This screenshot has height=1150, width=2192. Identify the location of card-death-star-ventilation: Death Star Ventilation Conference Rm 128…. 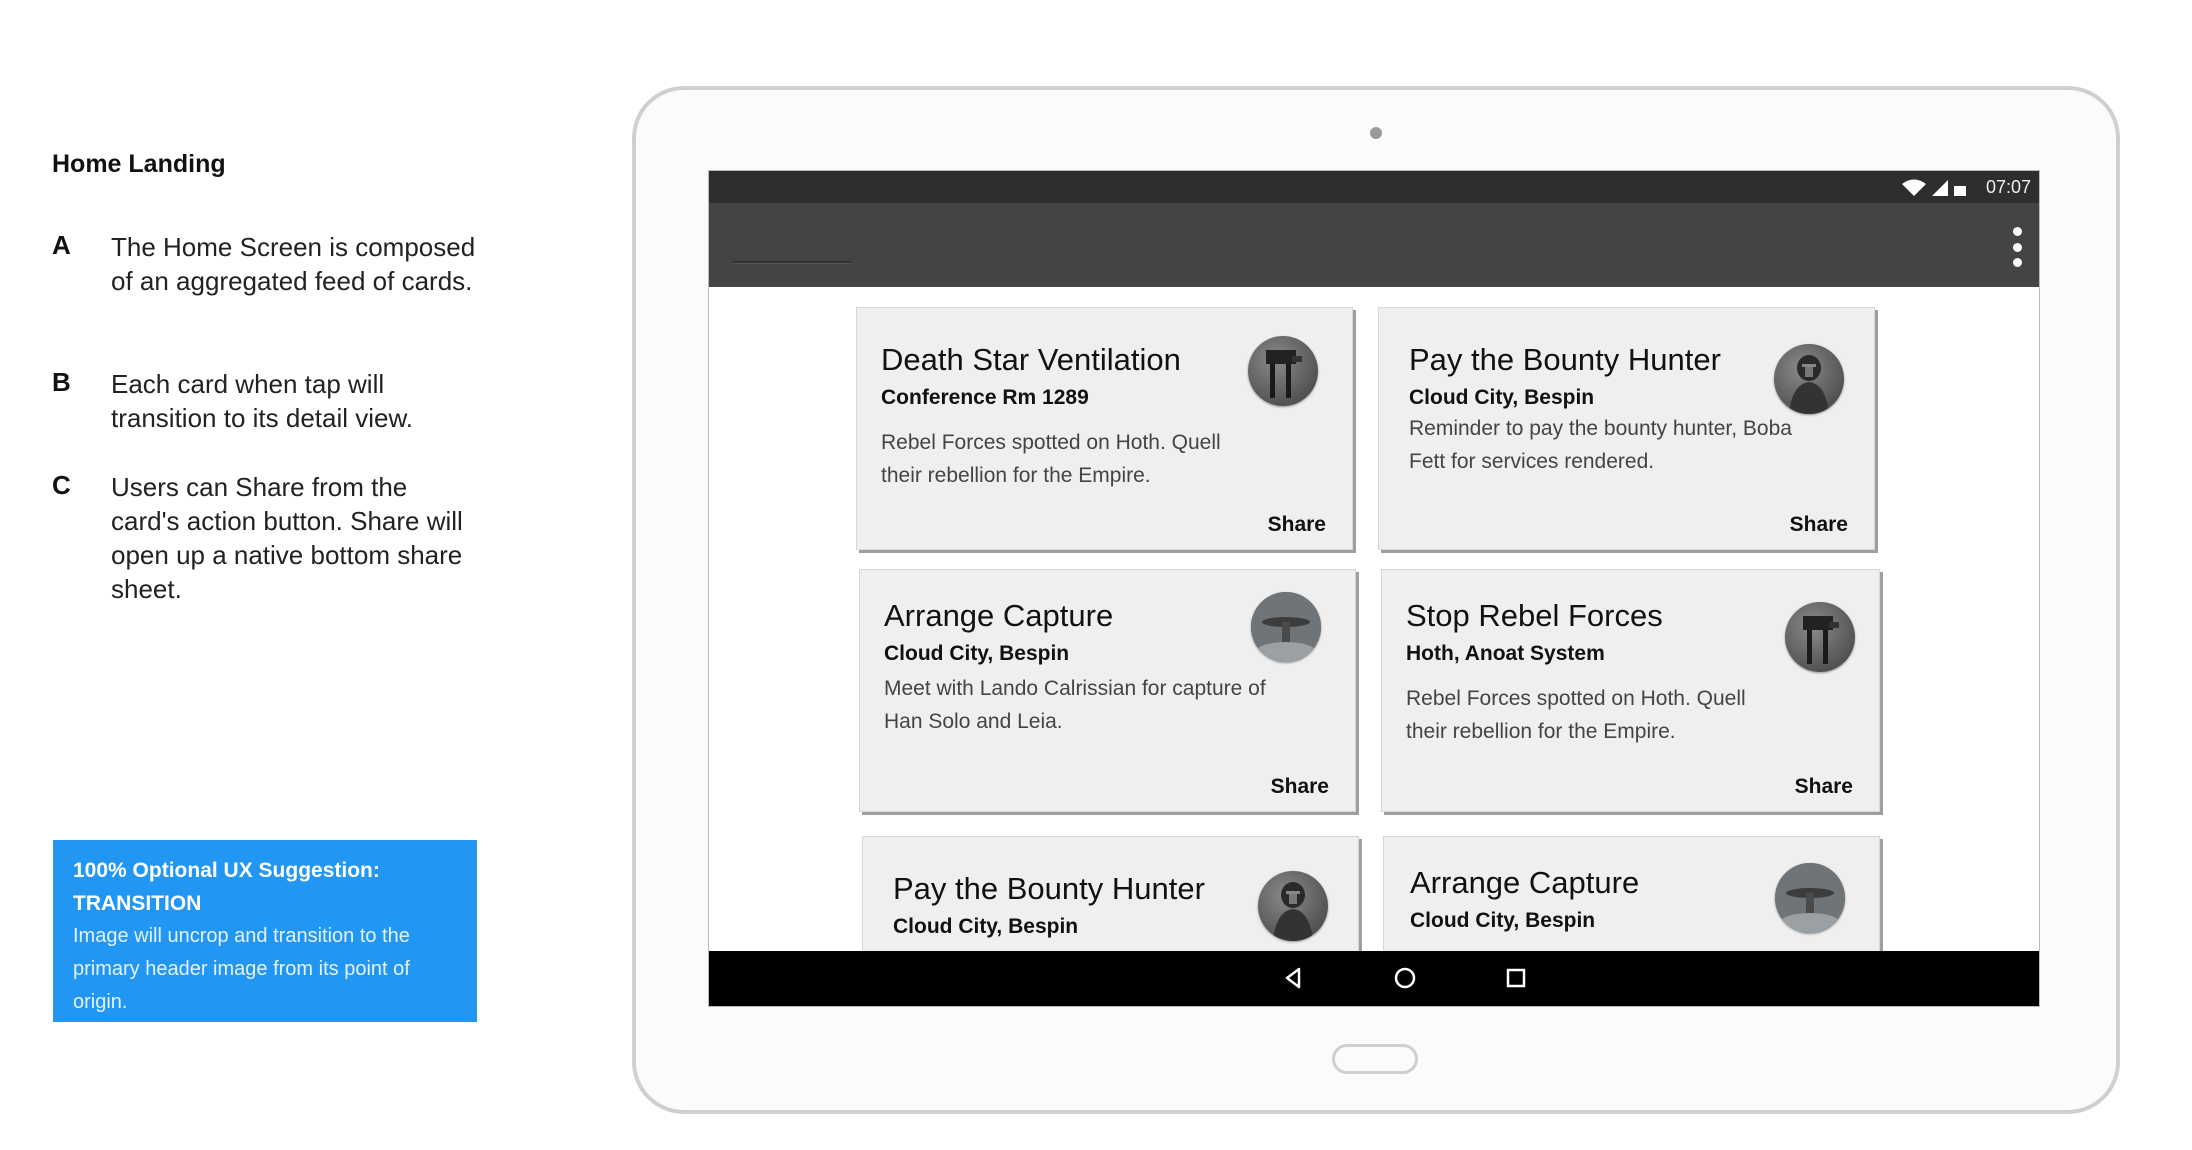
(1104, 428).